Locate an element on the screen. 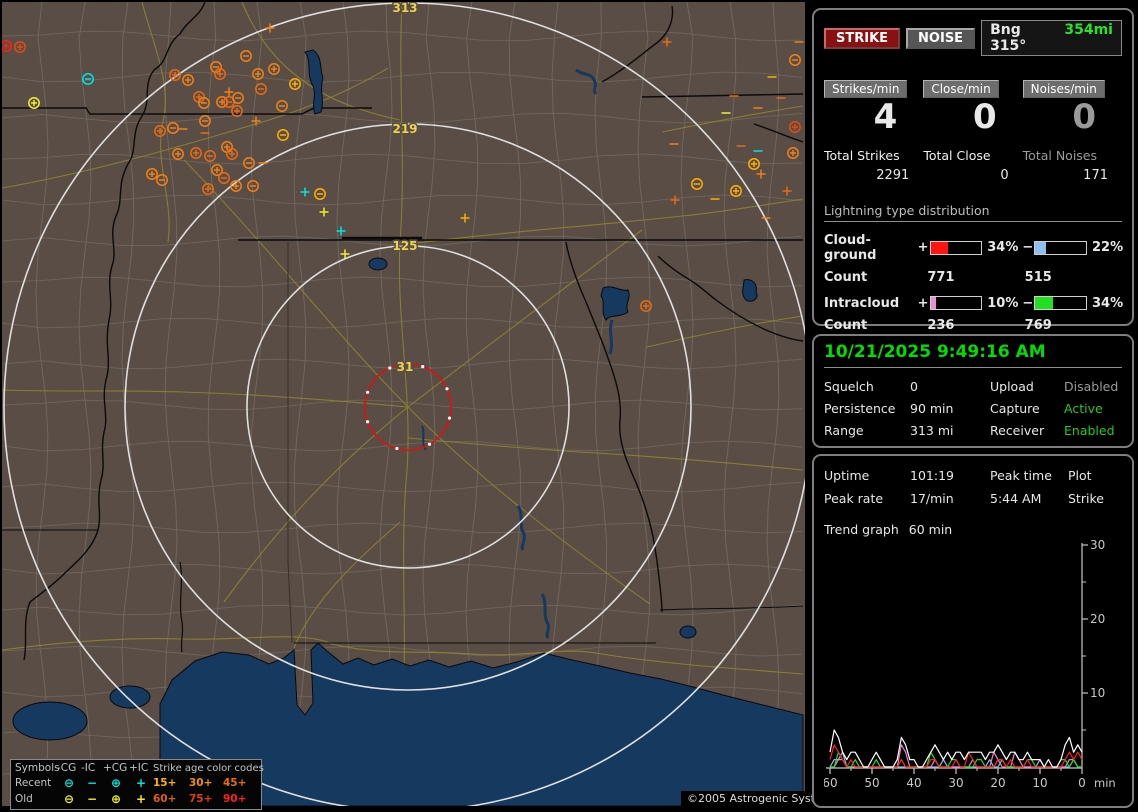 This screenshot has height=812, width=1138. total-strikes-label: Total Strikes is located at coordinates (862, 155).